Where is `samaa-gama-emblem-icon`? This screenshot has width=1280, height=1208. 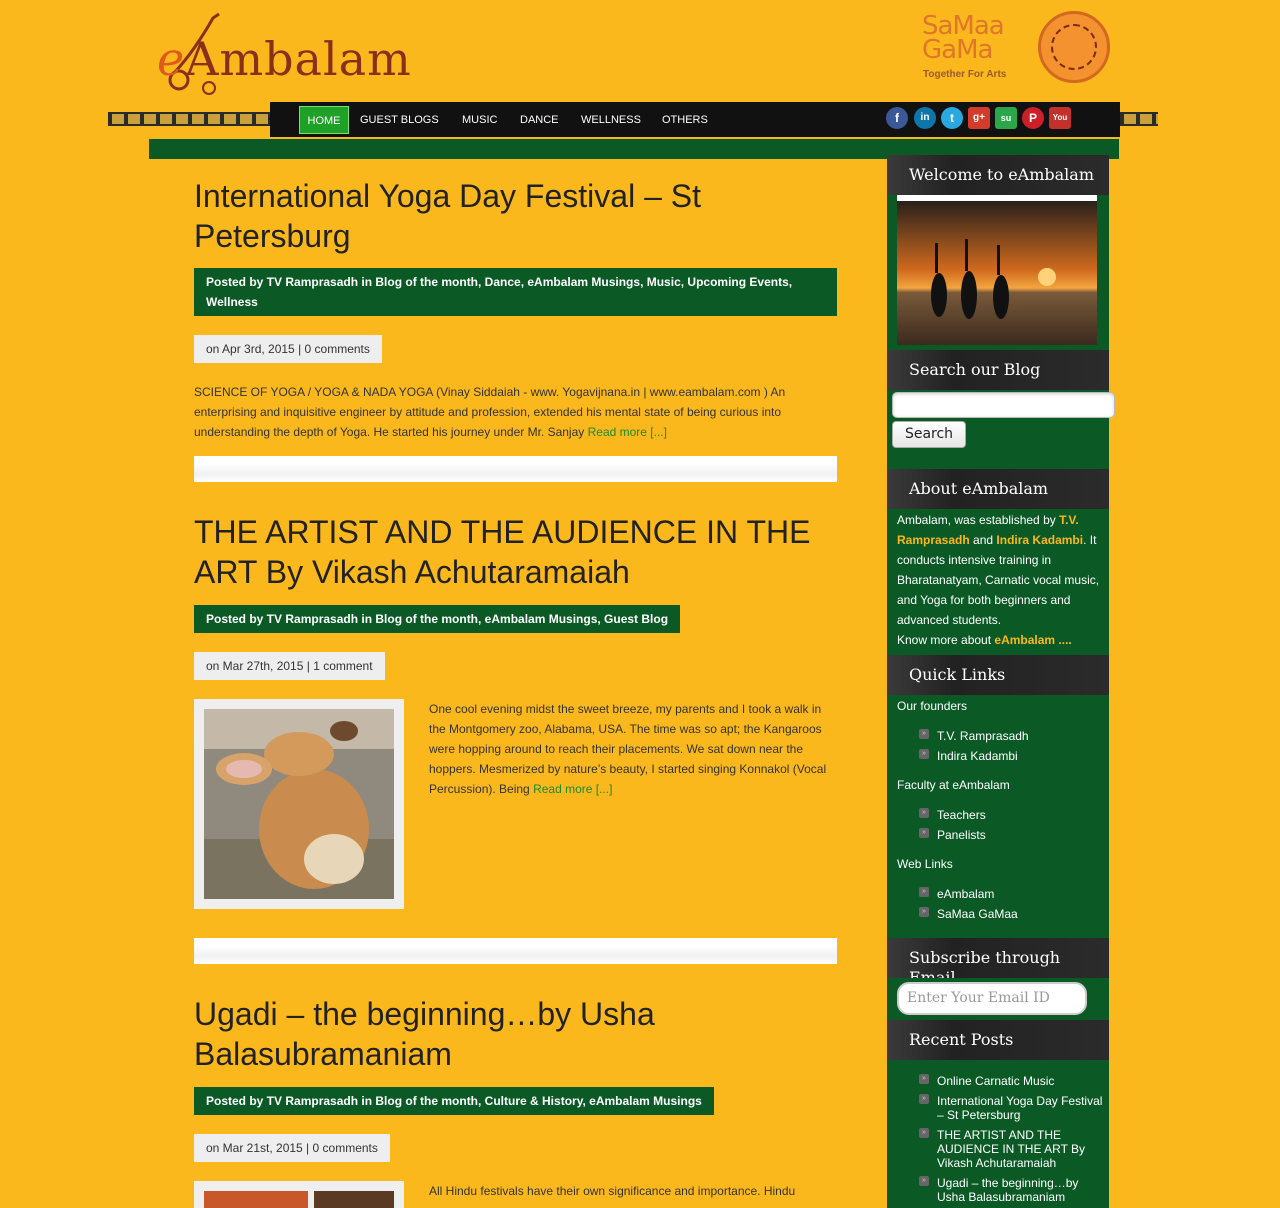 samaa-gama-emblem-icon is located at coordinates (1074, 47).